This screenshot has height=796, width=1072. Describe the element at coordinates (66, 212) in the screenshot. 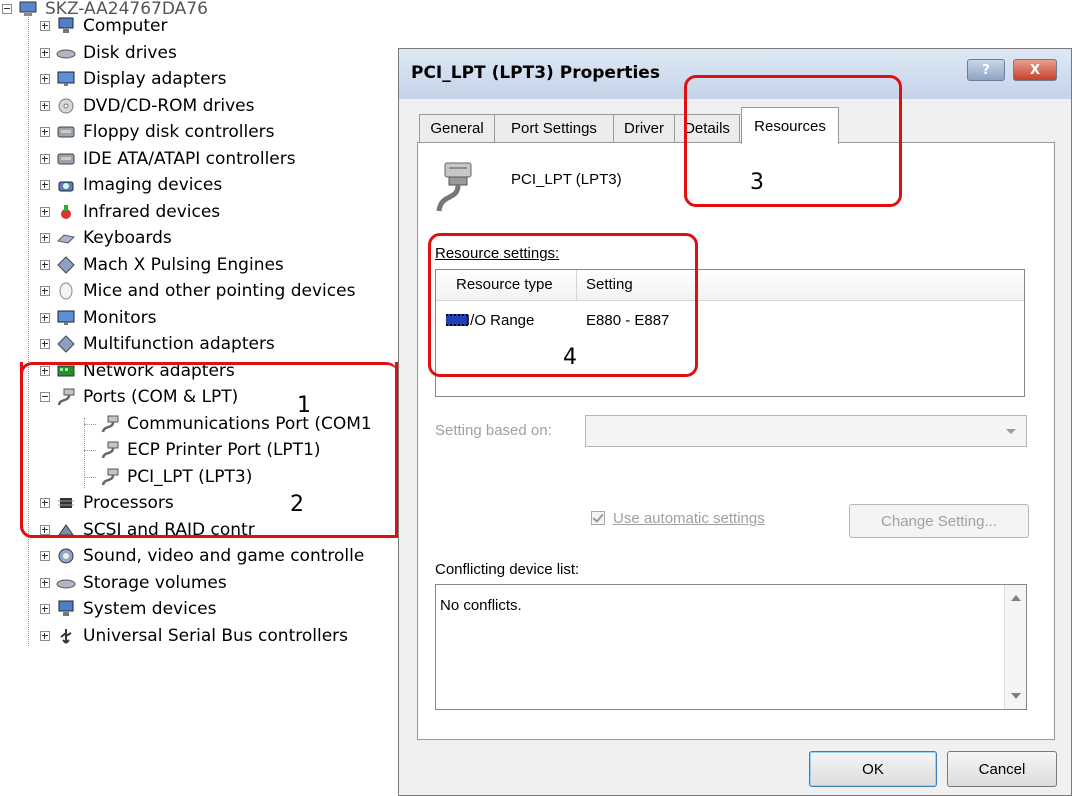

I see `infrared-icon` at that location.